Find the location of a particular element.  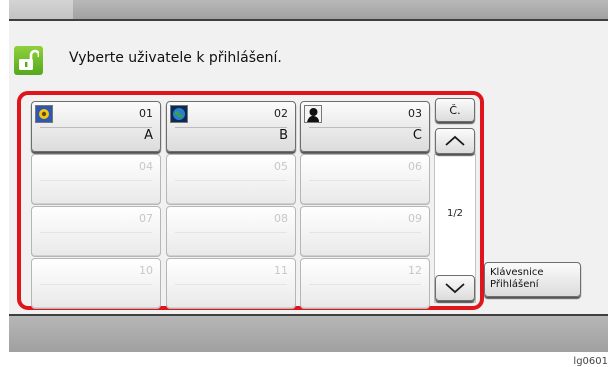

user-number: 06 is located at coordinates (415, 166).